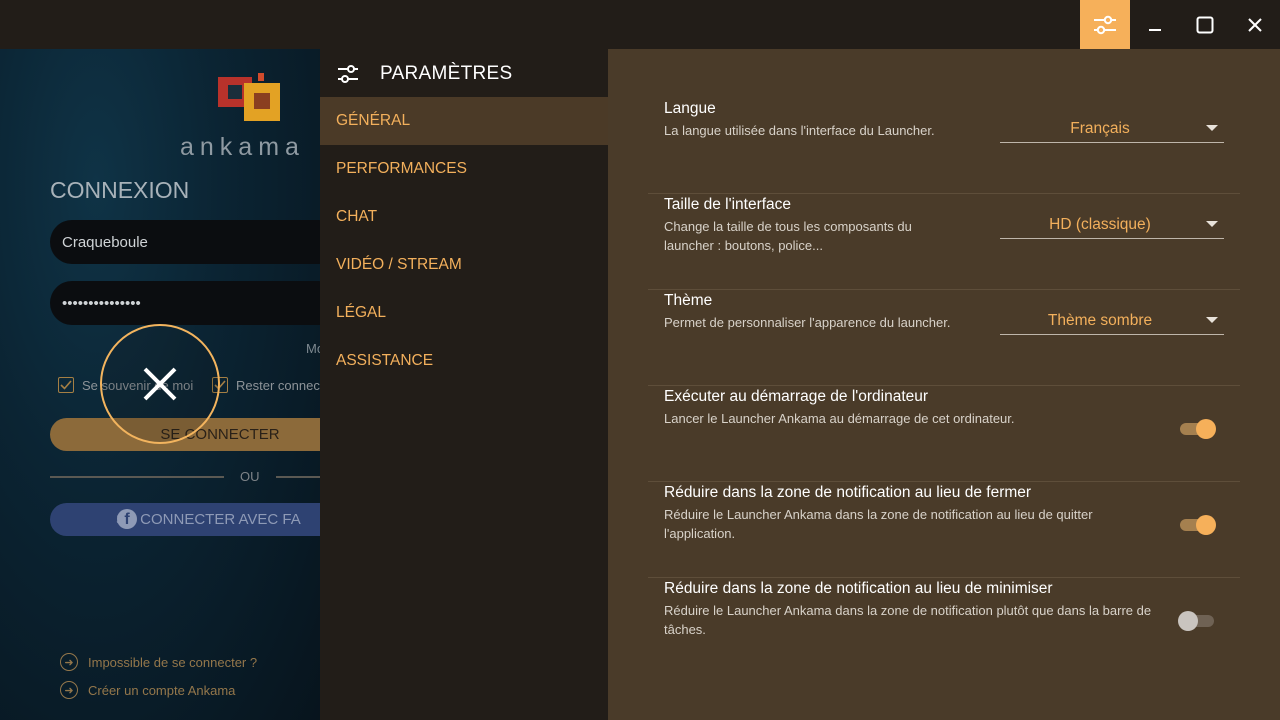  Describe the element at coordinates (464, 313) in the screenshot. I see `nav-item-legal: LÉGAL` at that location.